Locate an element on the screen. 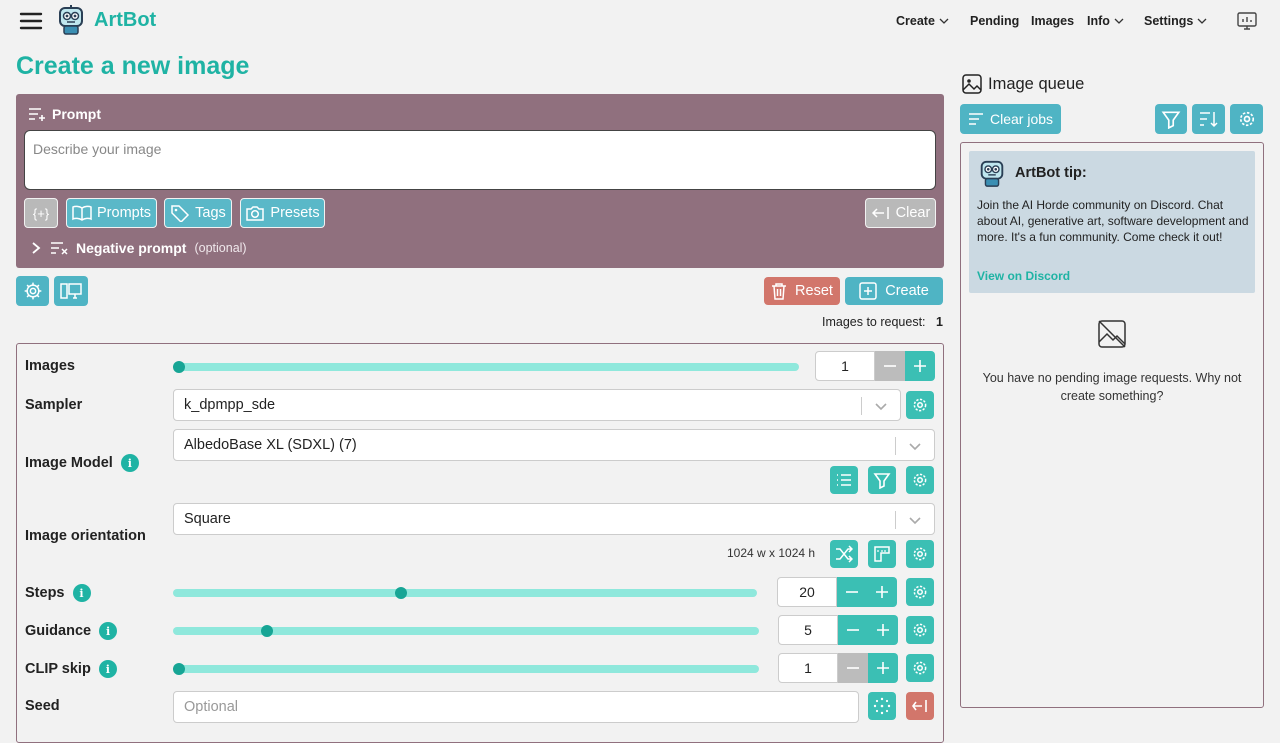 This screenshot has width=1280, height=743. steps-decrement-button is located at coordinates (852, 592).